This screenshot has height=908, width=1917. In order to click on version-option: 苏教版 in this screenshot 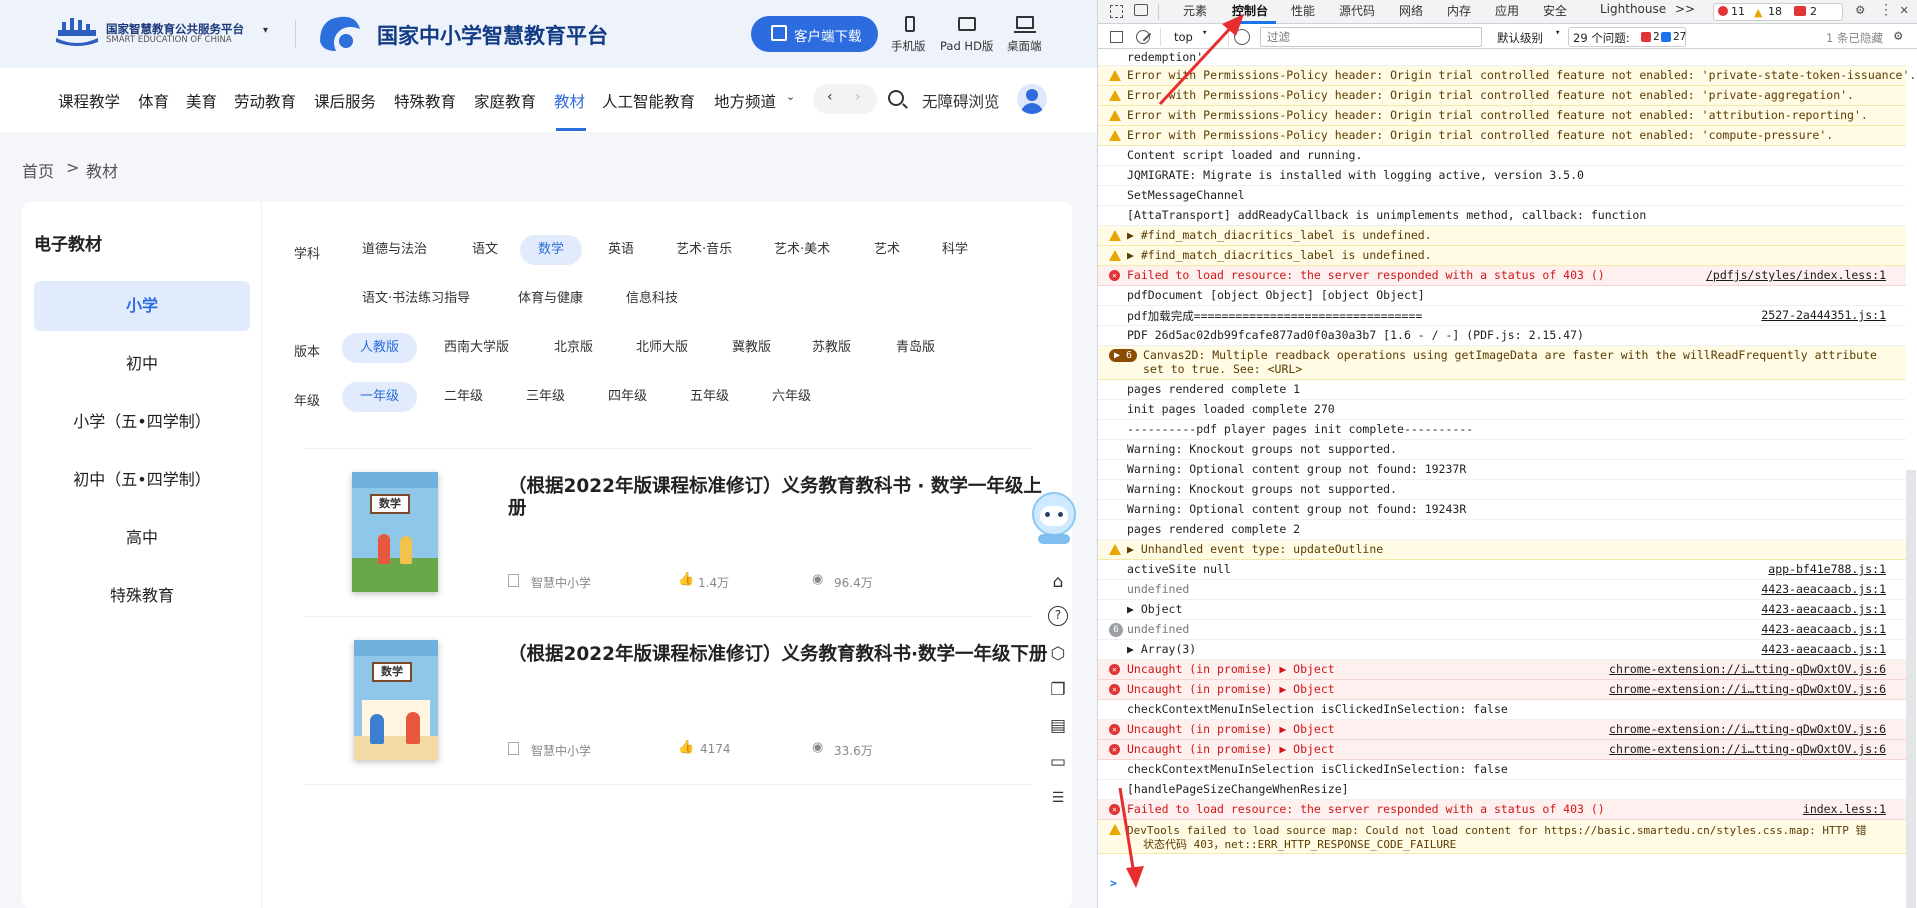, I will do `click(831, 348)`.